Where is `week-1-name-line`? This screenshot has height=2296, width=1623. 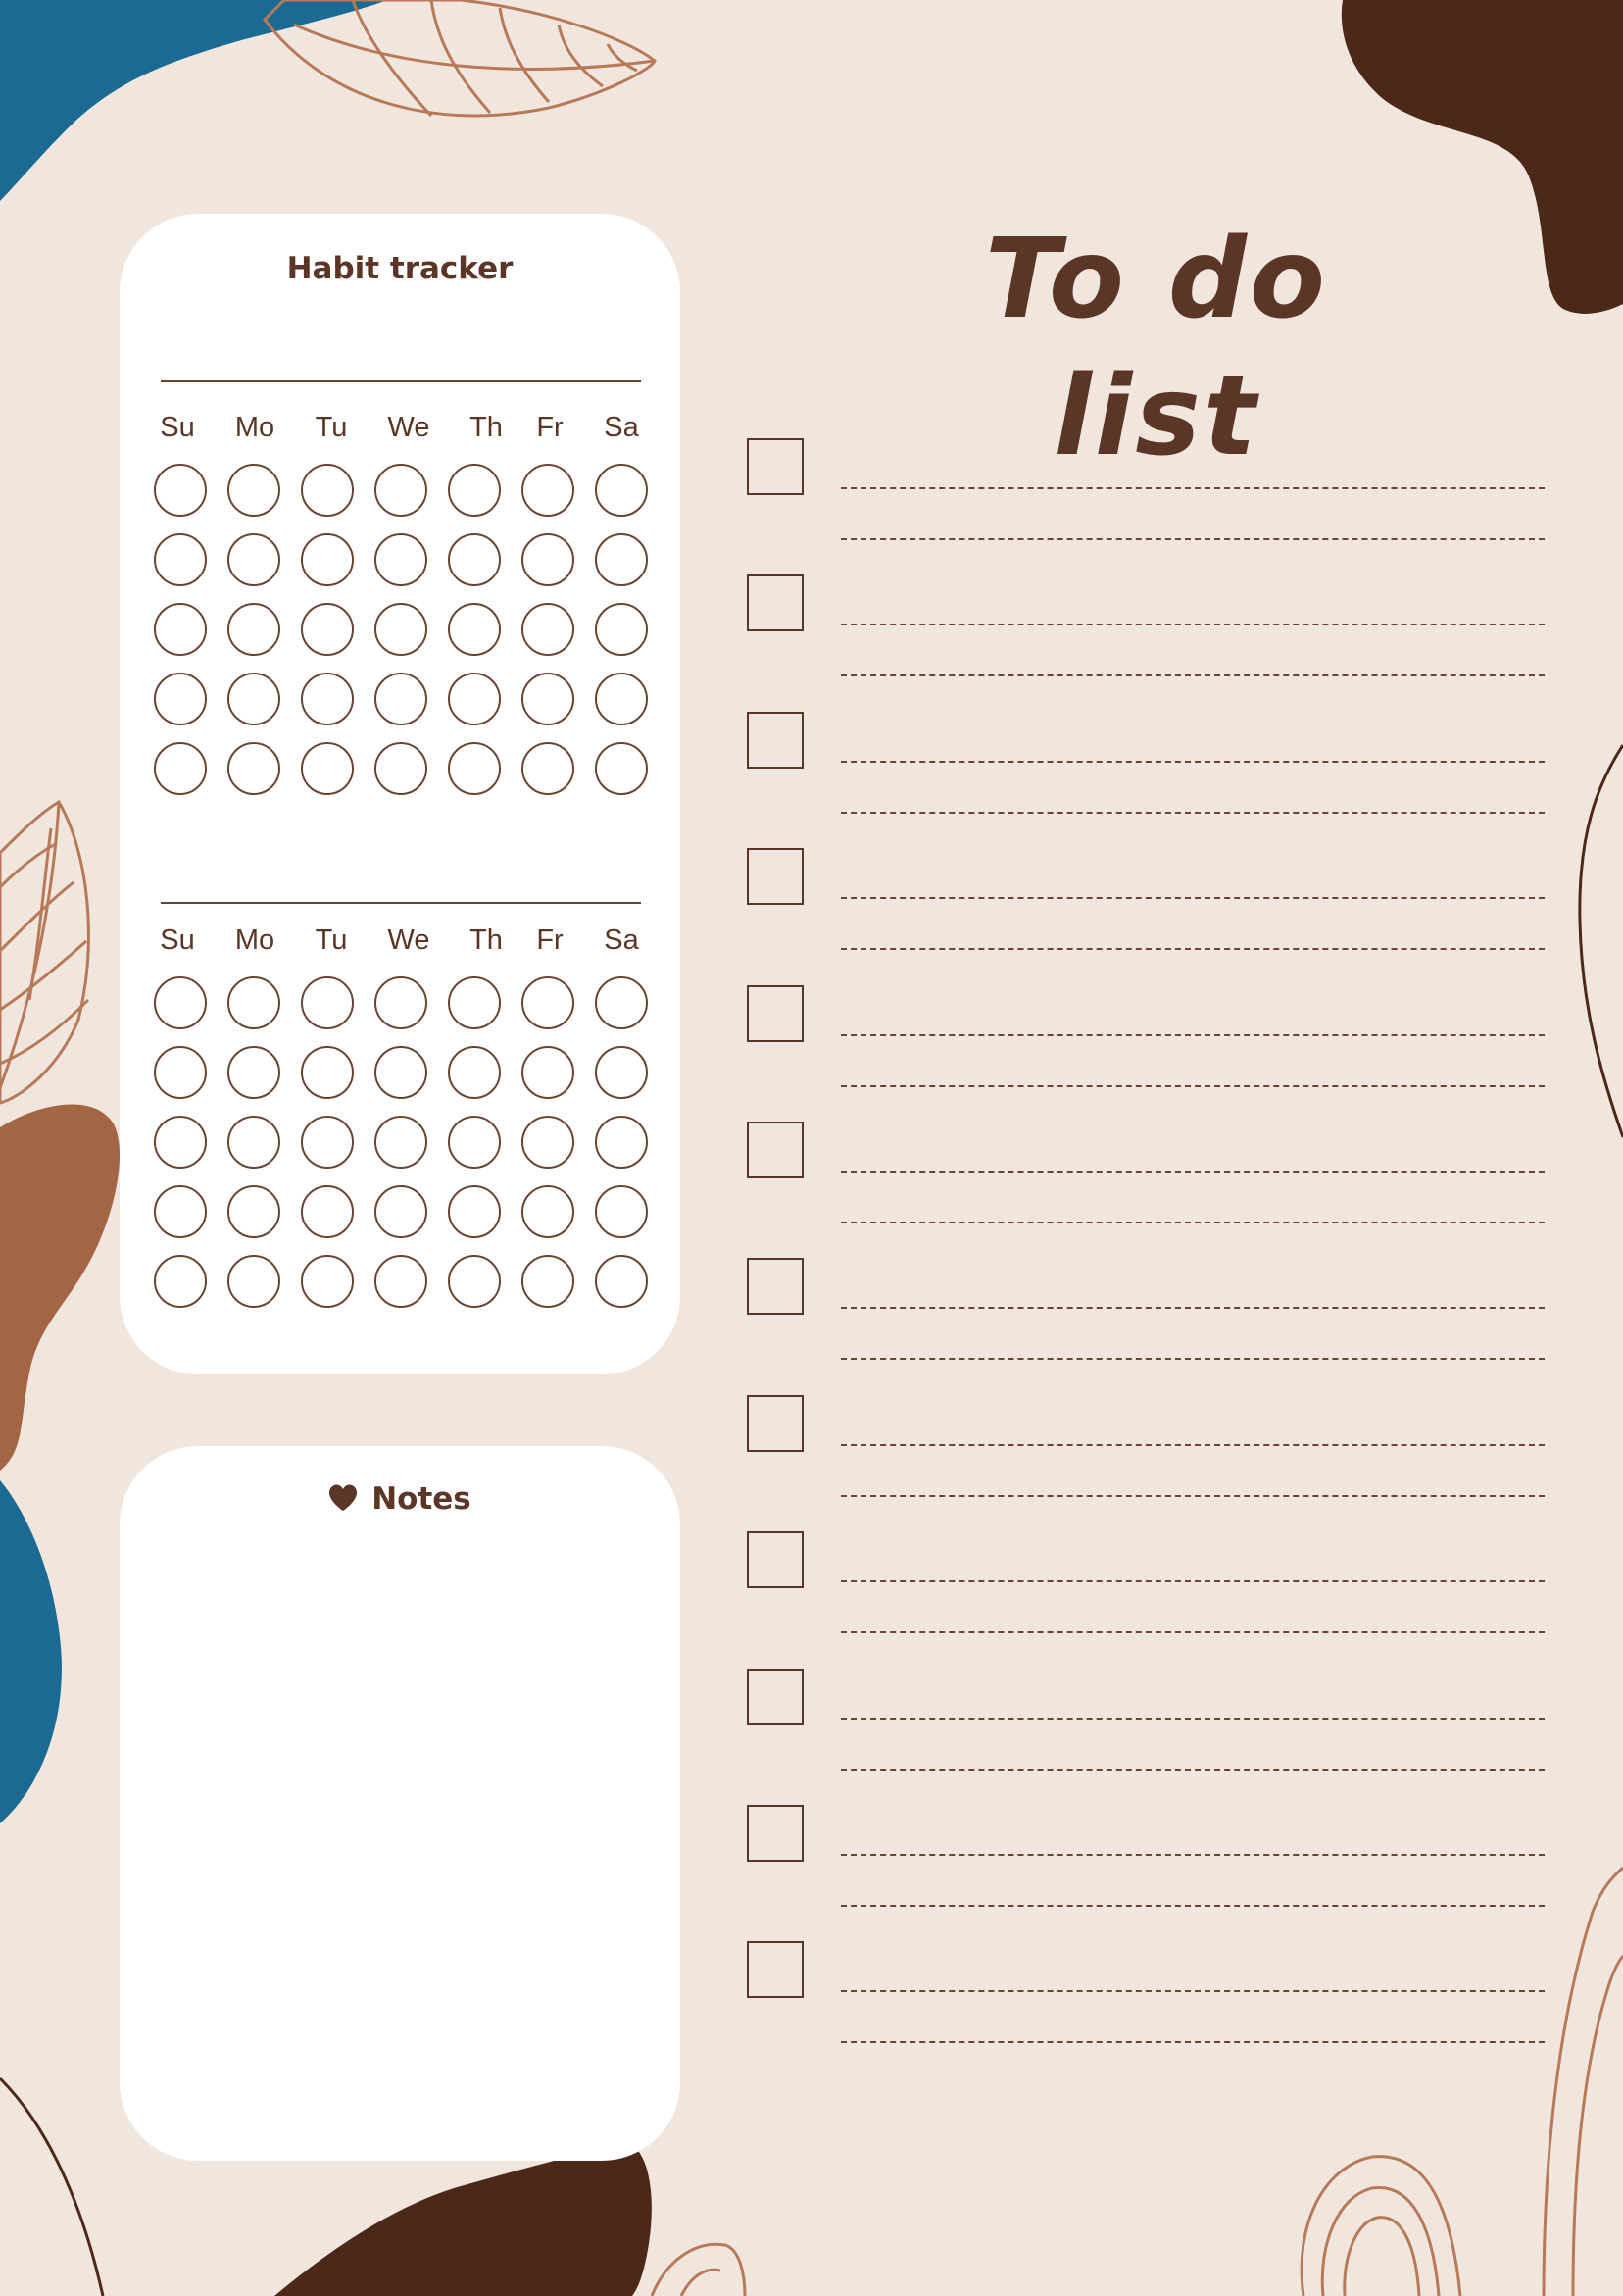 week-1-name-line is located at coordinates (401, 381).